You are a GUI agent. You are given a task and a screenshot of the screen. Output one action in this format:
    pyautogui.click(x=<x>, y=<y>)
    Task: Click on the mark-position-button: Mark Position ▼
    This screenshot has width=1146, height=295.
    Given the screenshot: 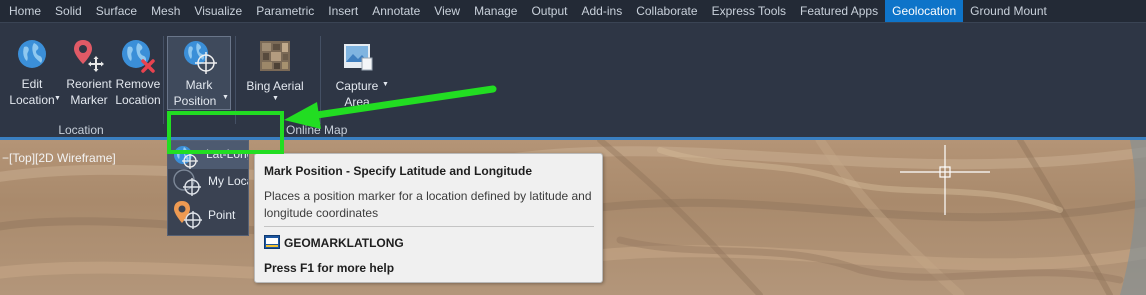 What is the action you would take?
    pyautogui.click(x=199, y=73)
    